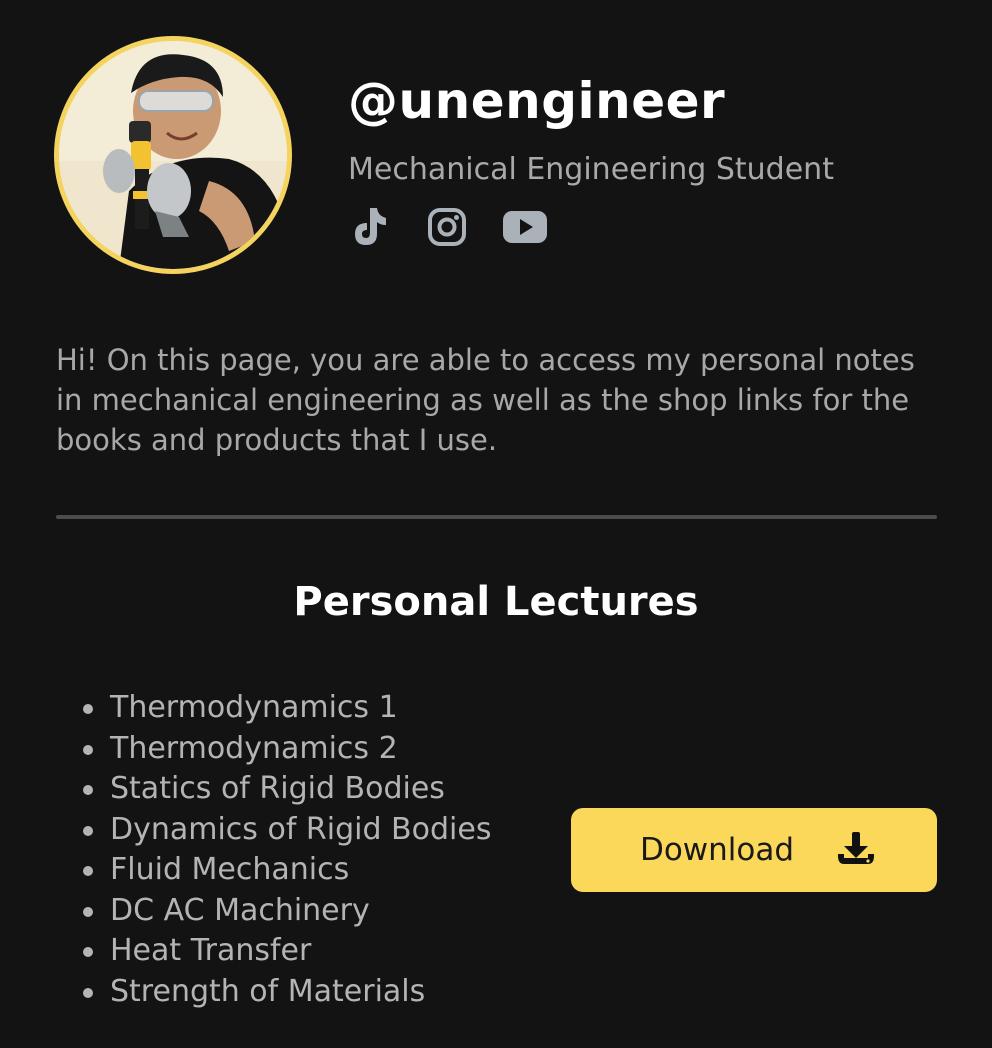 The height and width of the screenshot is (1048, 992). What do you see at coordinates (301, 829) in the screenshot?
I see `lecture-label: Dynamics of Rigid Bodies` at bounding box center [301, 829].